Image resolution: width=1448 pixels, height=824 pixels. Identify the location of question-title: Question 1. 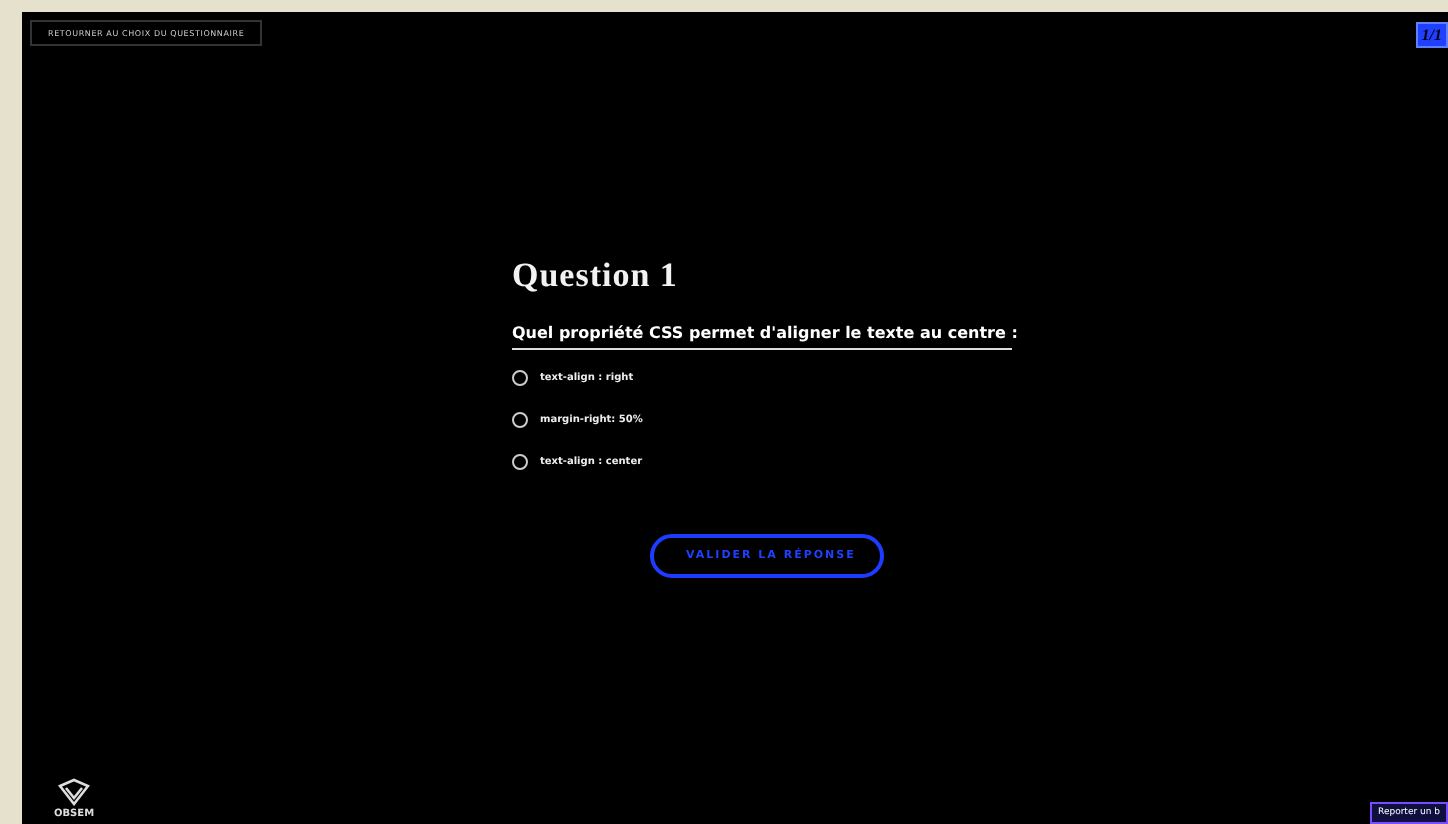
(596, 276).